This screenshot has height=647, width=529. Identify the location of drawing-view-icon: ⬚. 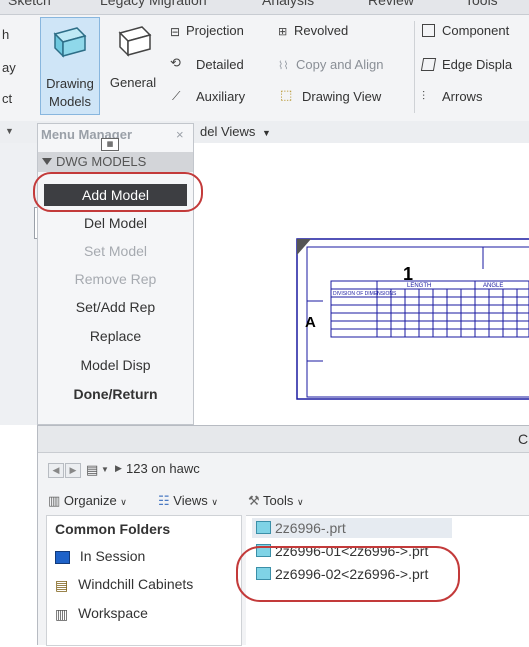
(286, 94).